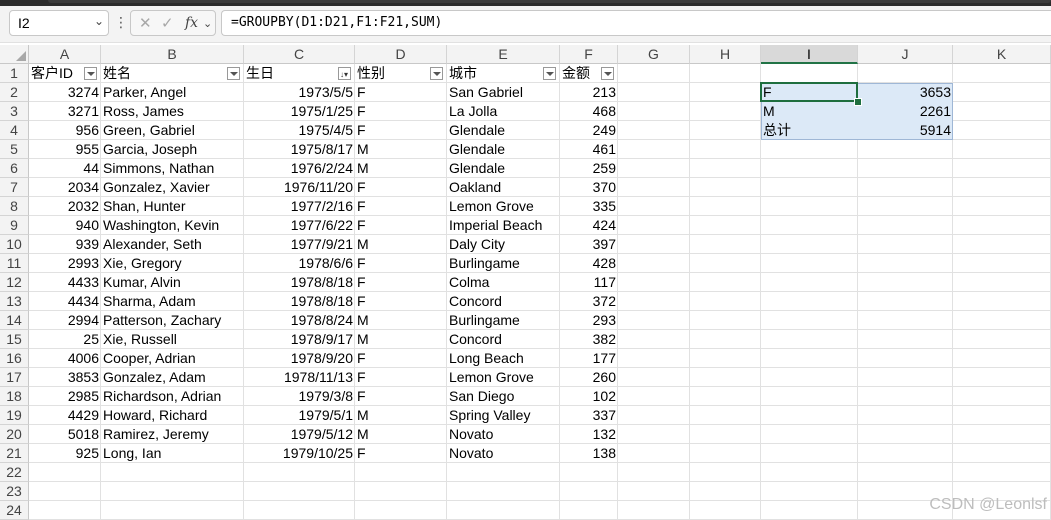 The width and height of the screenshot is (1051, 520). What do you see at coordinates (503, 225) in the screenshot?
I see `table-cell: Imperial Beach` at bounding box center [503, 225].